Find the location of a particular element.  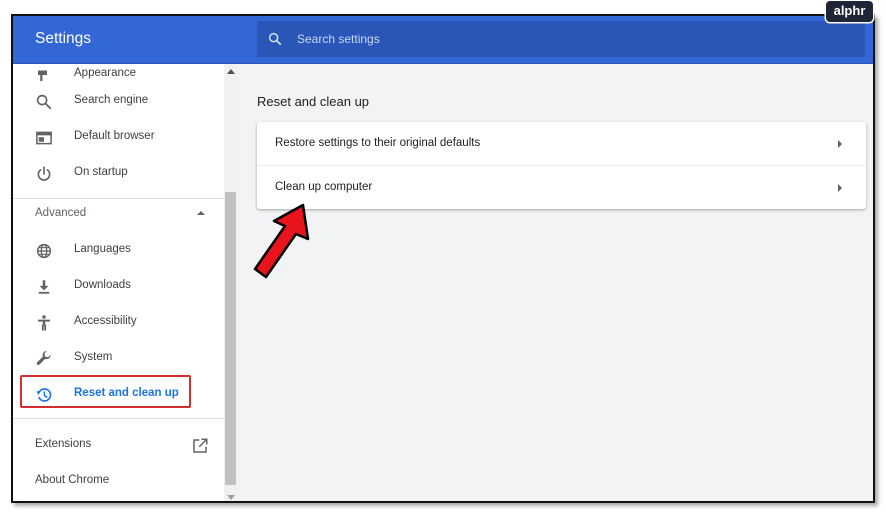

sidebar-item-label: Extensions is located at coordinates (63, 444).